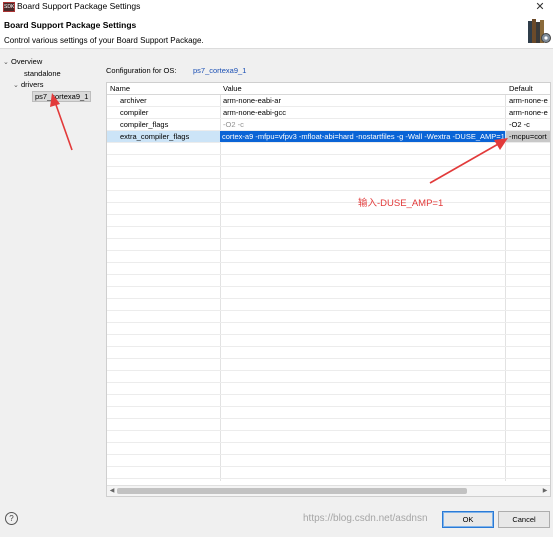 This screenshot has height=537, width=553. What do you see at coordinates (465, 163) in the screenshot?
I see `annotation-arrow-value` at bounding box center [465, 163].